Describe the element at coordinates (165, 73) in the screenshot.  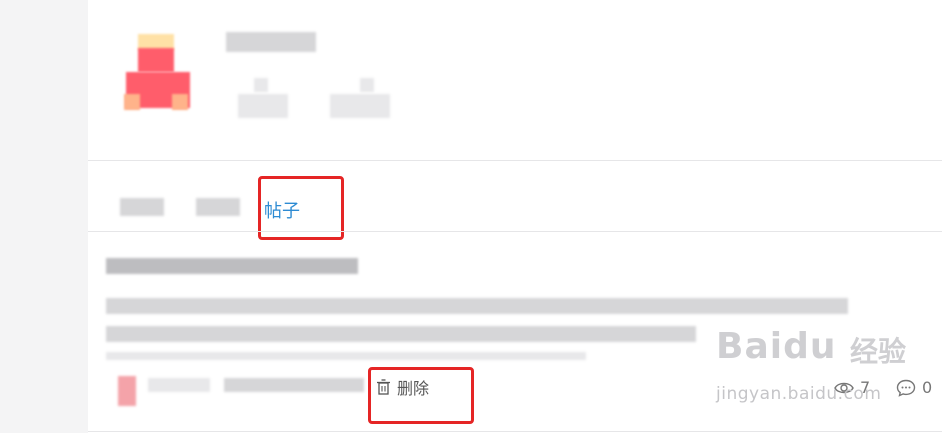
I see `avatar` at that location.